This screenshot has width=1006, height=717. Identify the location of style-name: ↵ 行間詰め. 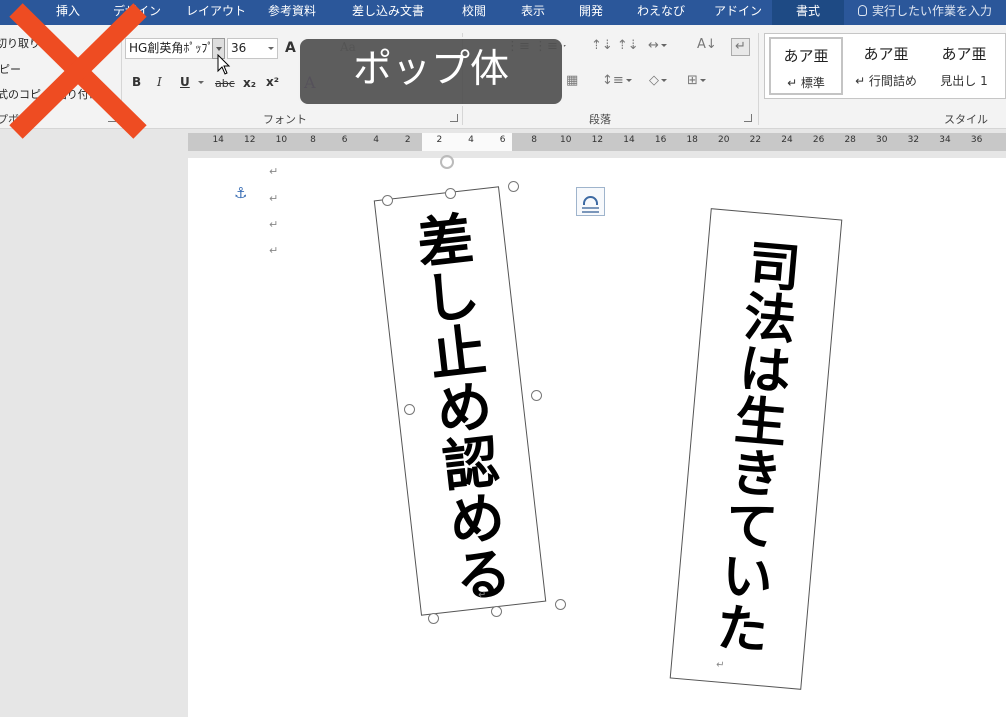
(886, 81).